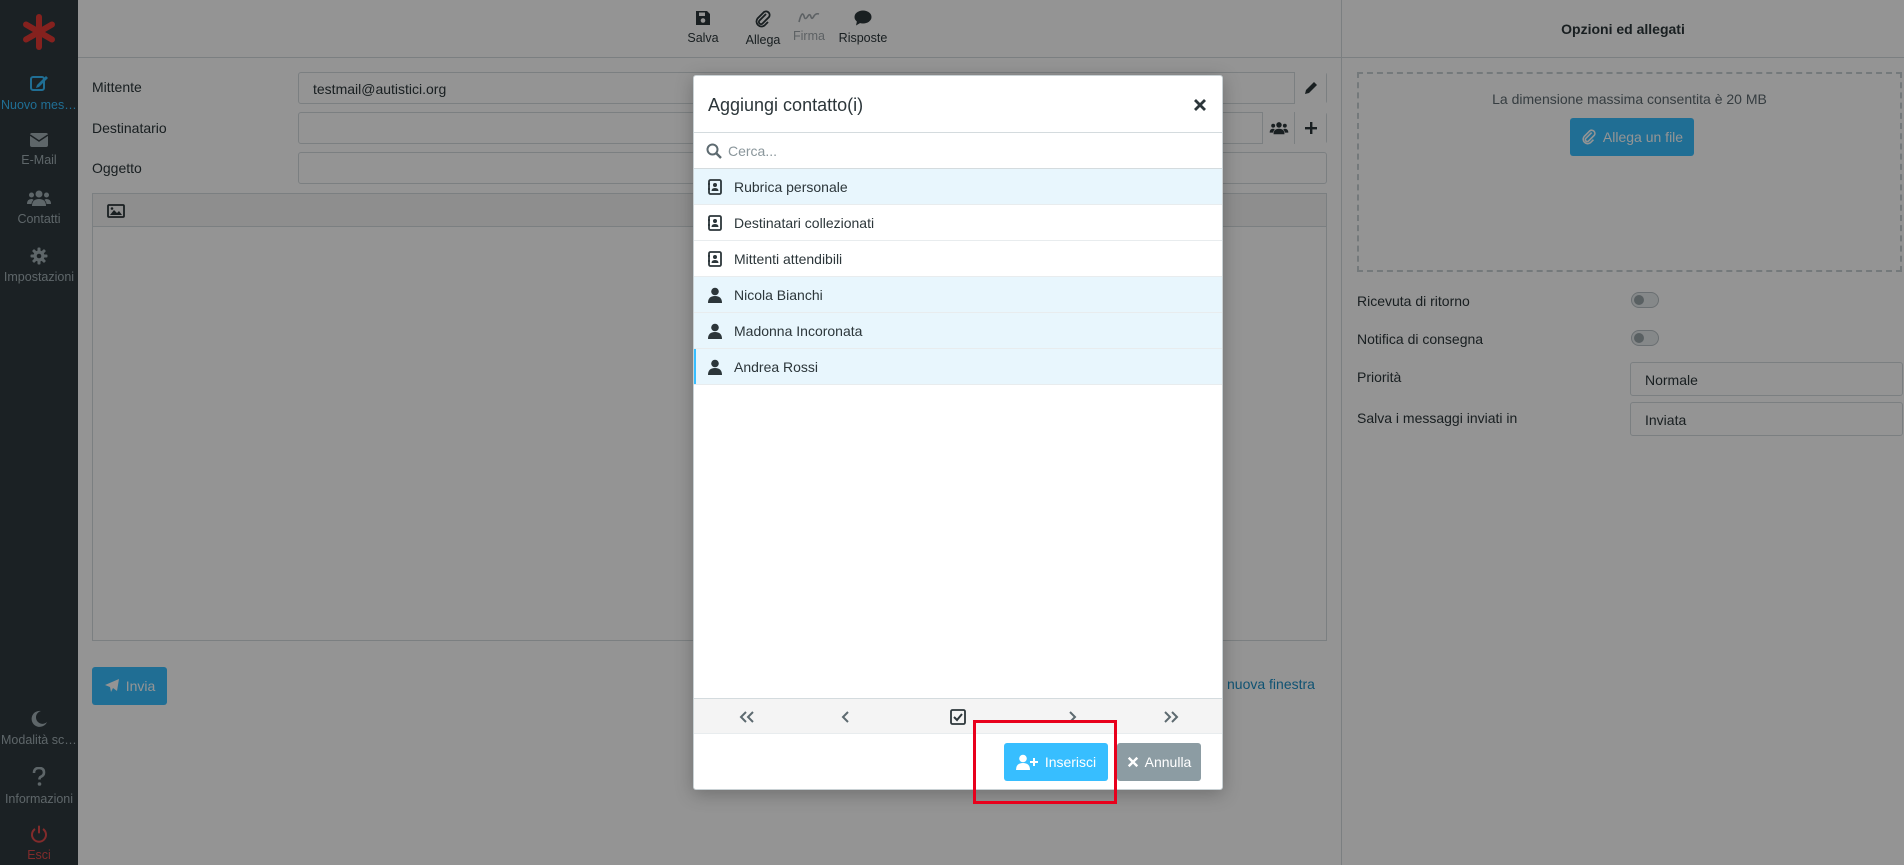 Image resolution: width=1904 pixels, height=865 pixels. What do you see at coordinates (958, 762) in the screenshot?
I see `dialog-footer: Inserisci Annulla` at bounding box center [958, 762].